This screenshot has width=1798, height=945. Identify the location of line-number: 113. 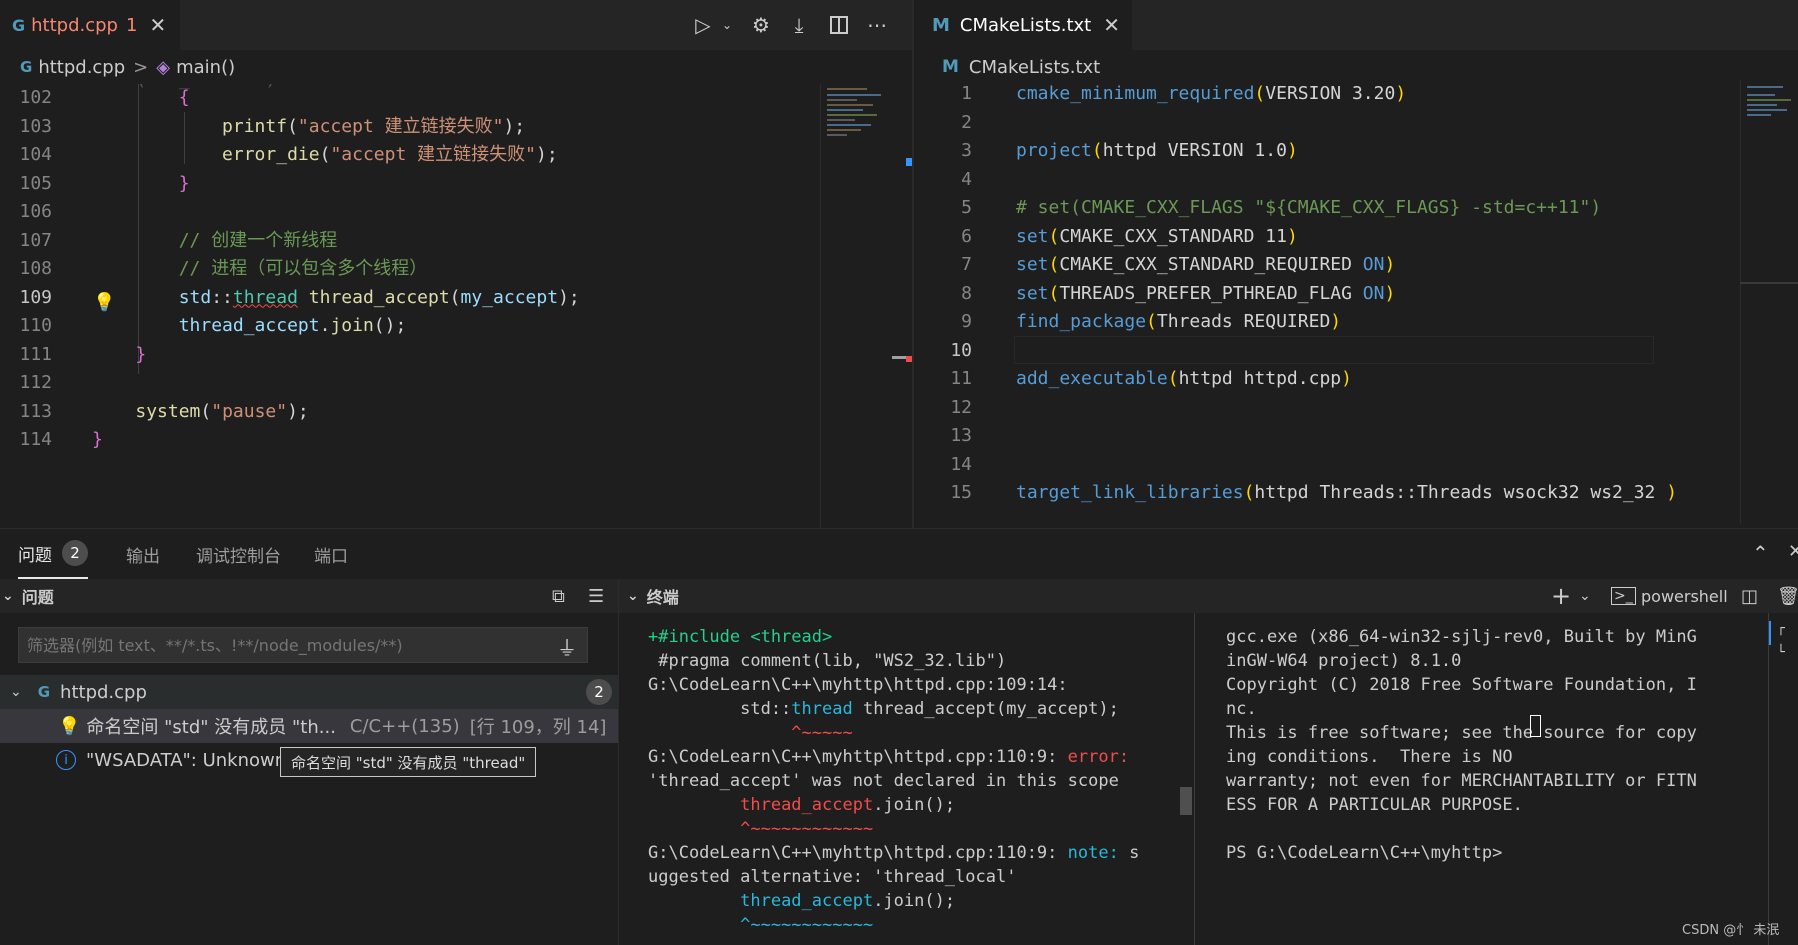
(35, 411).